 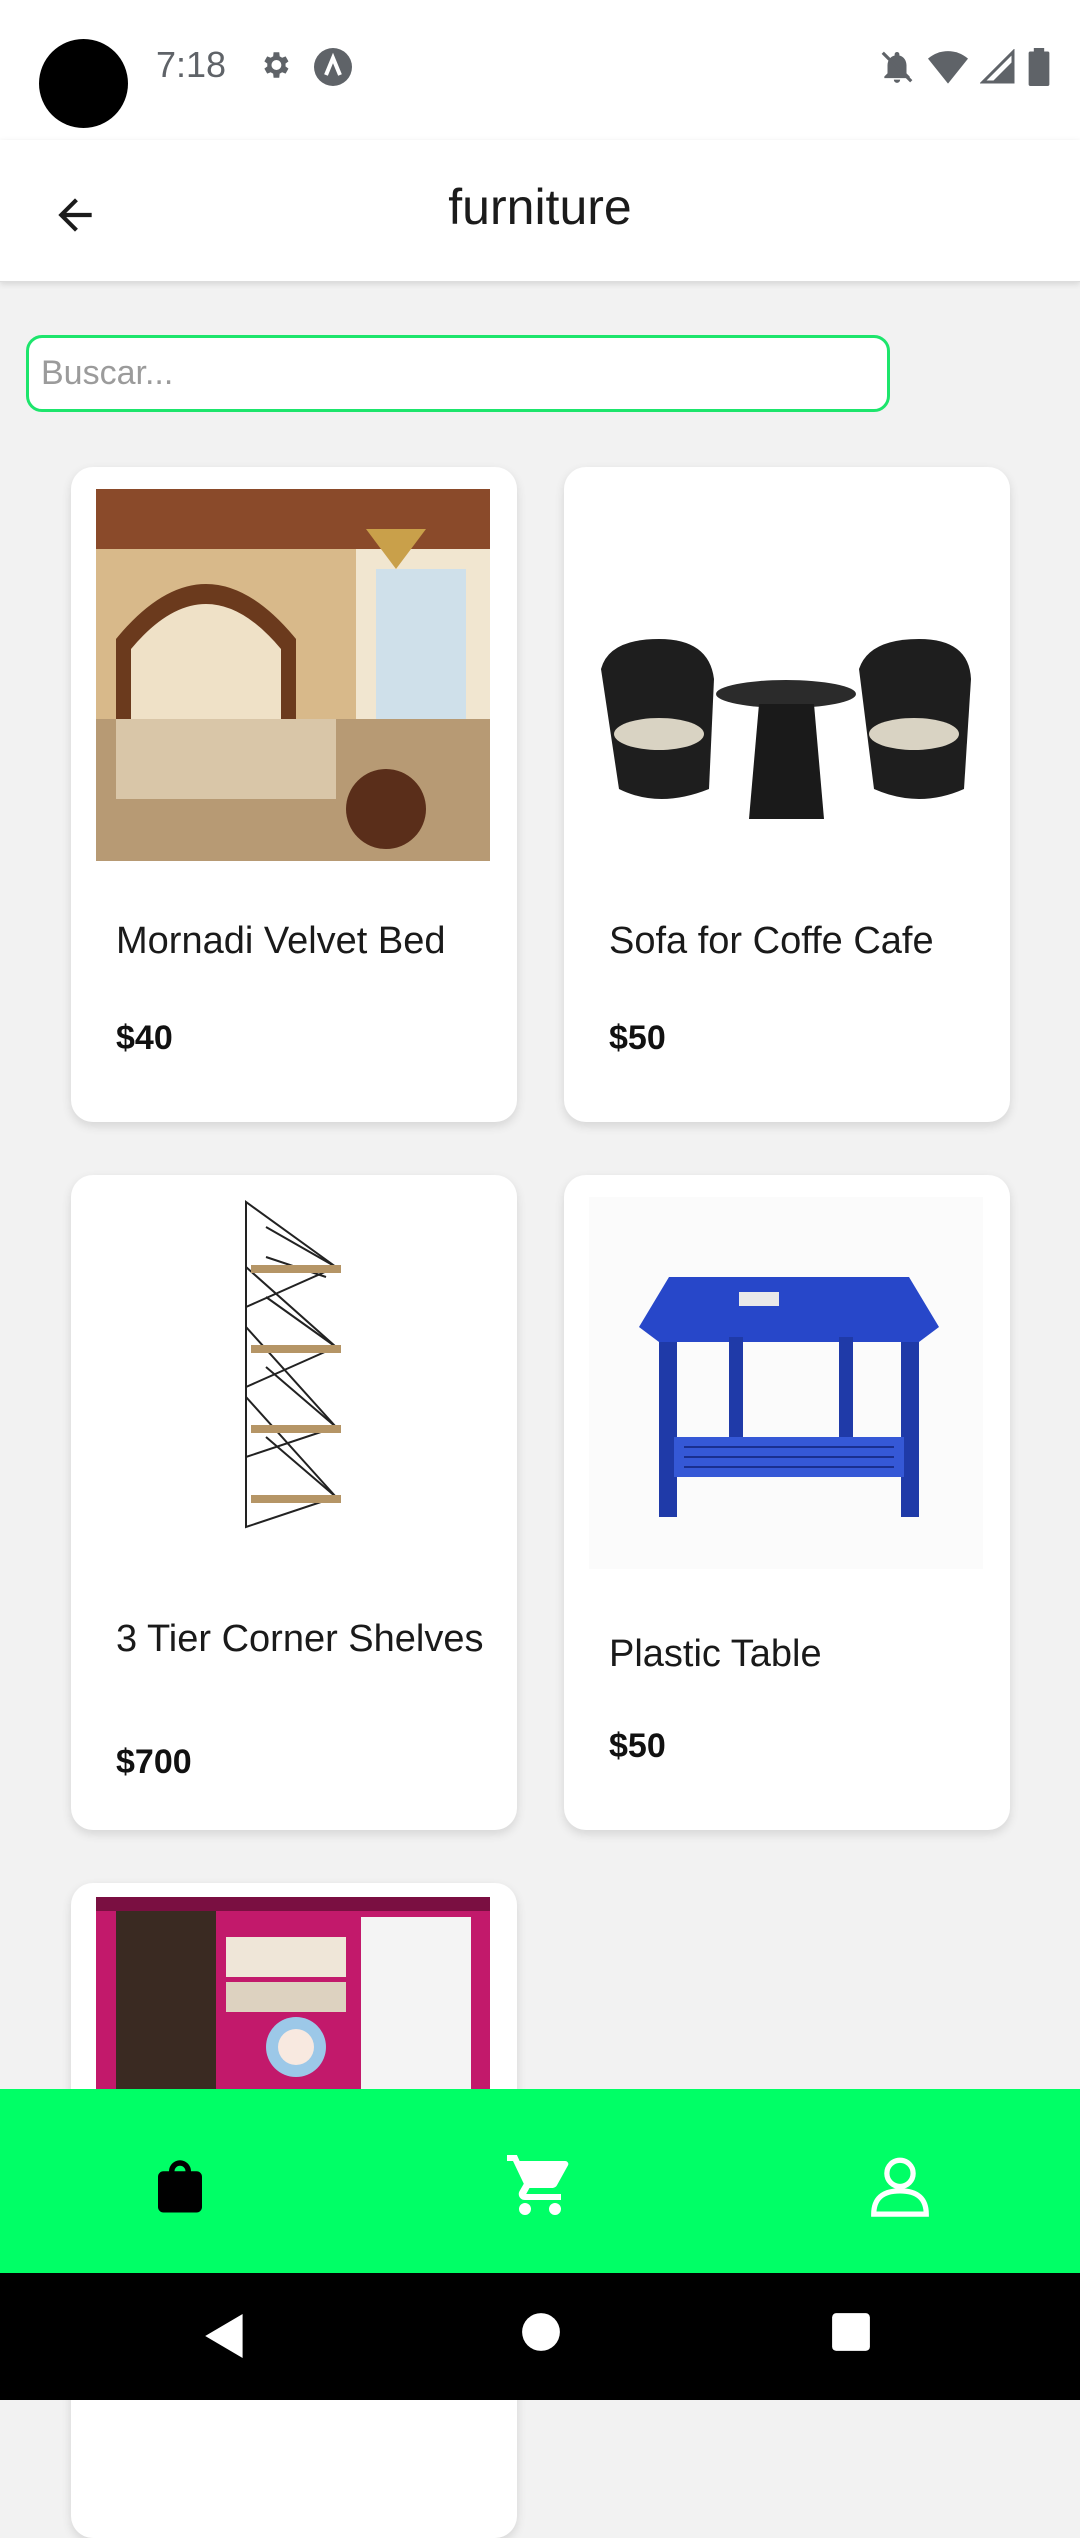 I want to click on product-name: Sofa for Coffe Cafe, so click(x=771, y=941).